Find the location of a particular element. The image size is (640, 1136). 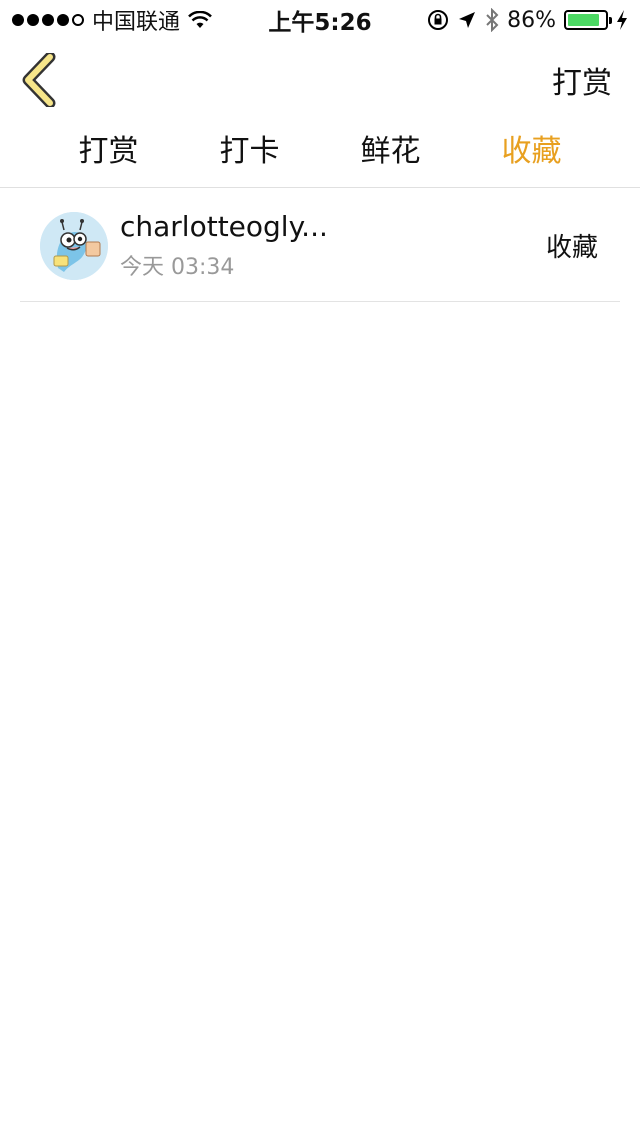

status-bar: 中国联通 上午5:26 86% is located at coordinates (320, 20).